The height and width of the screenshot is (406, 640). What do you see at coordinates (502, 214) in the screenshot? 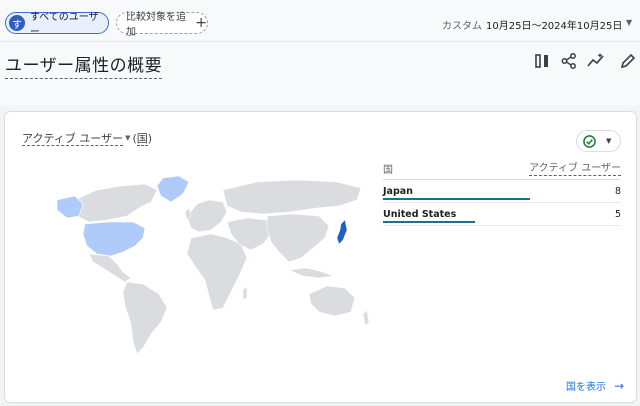
I see `table-row: United States 5` at bounding box center [502, 214].